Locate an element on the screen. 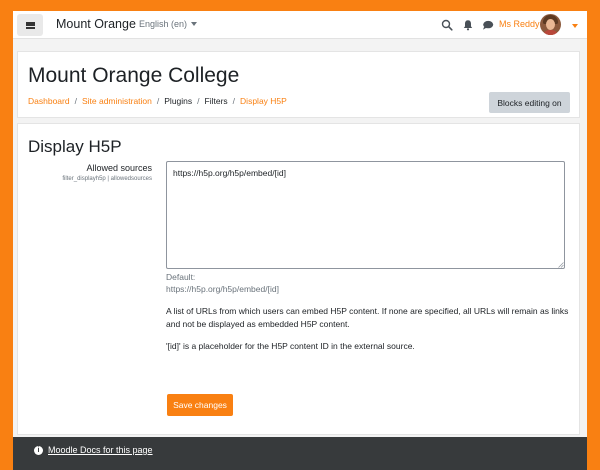 The image size is (600, 470). info-icon: i is located at coordinates (38, 450).